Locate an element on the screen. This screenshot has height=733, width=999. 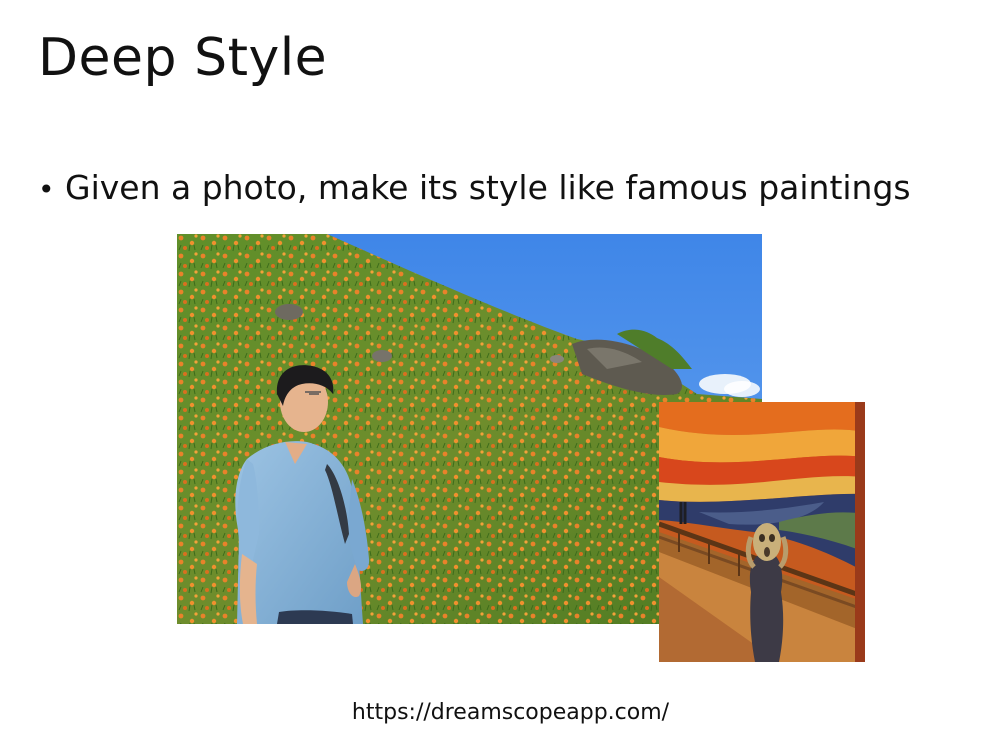
slide-title: Deep Style is located at coordinates (183, 58).